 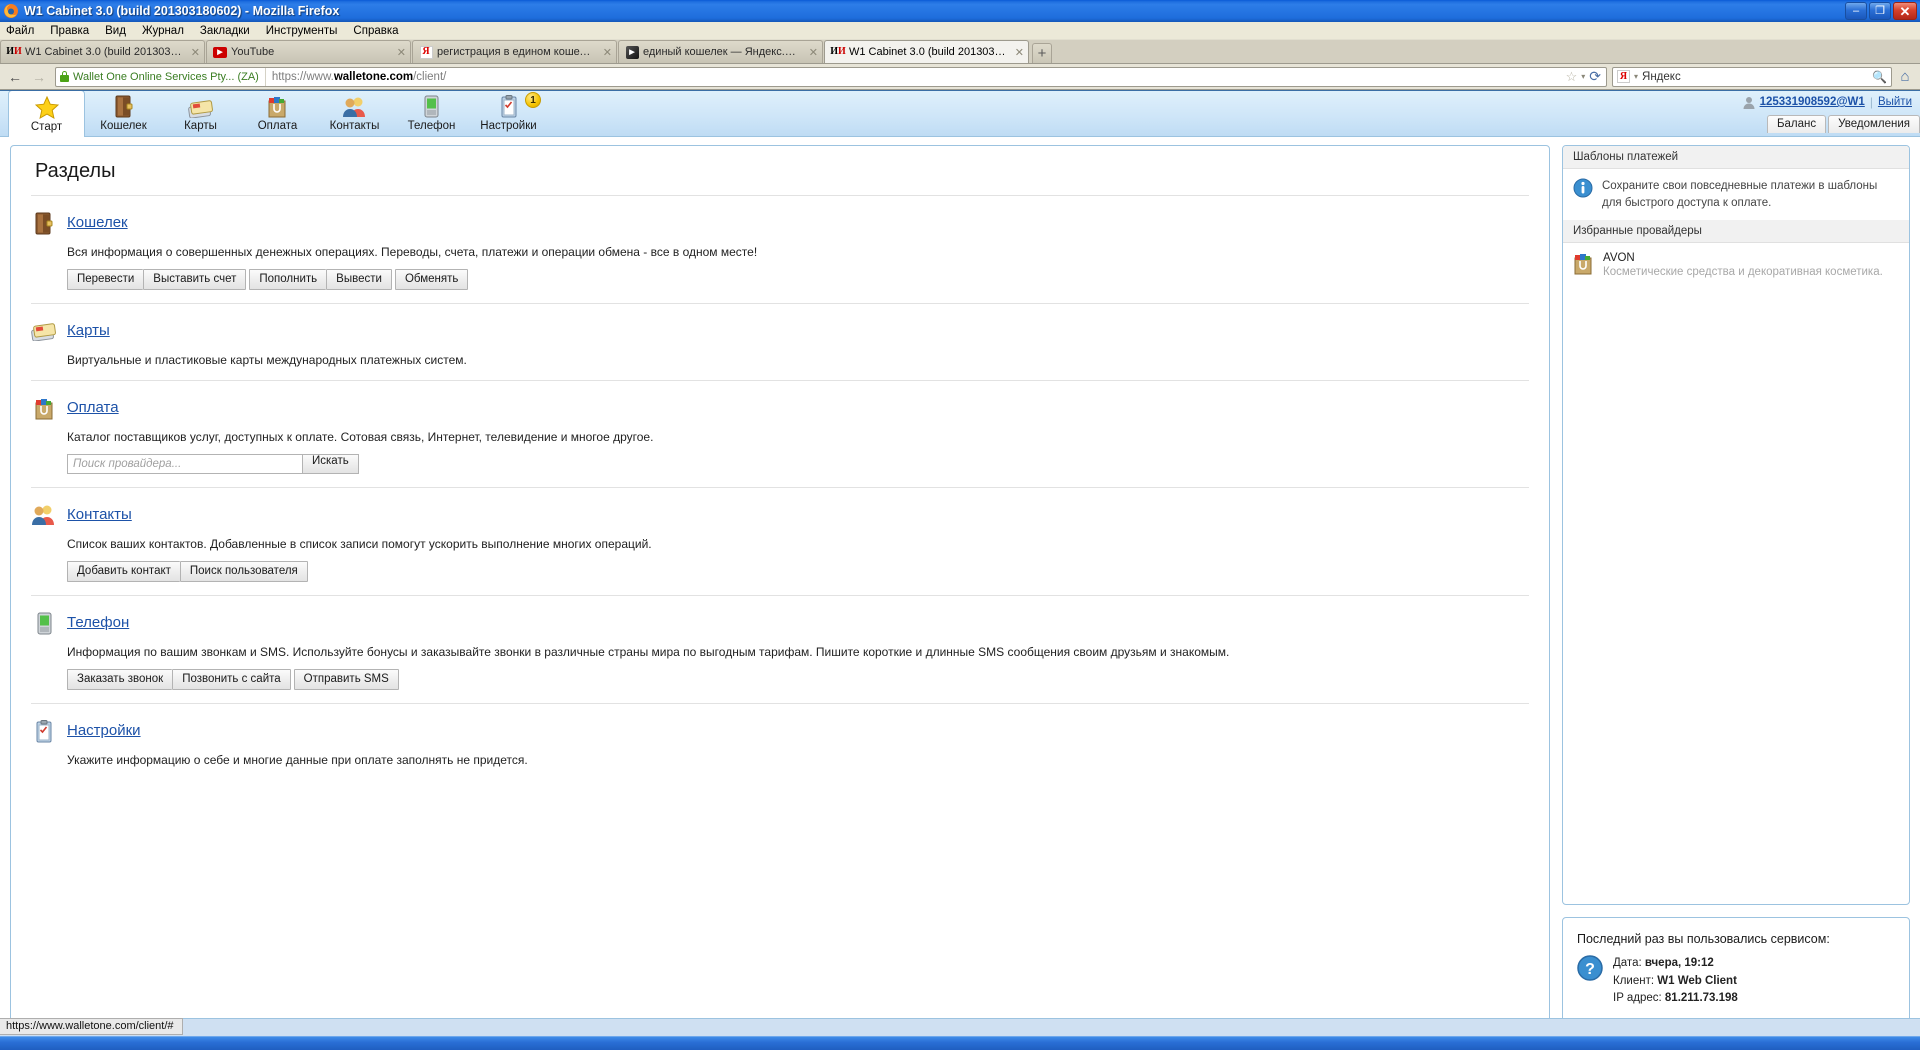 I want to click on section-buttons: Добавить контакт Поиск пользователя, so click(x=798, y=571).